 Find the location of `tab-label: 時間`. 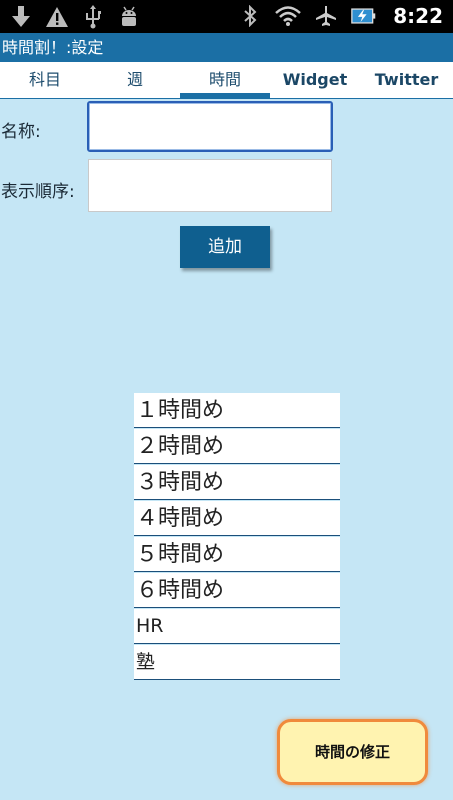

tab-label: 時間 is located at coordinates (224, 79).